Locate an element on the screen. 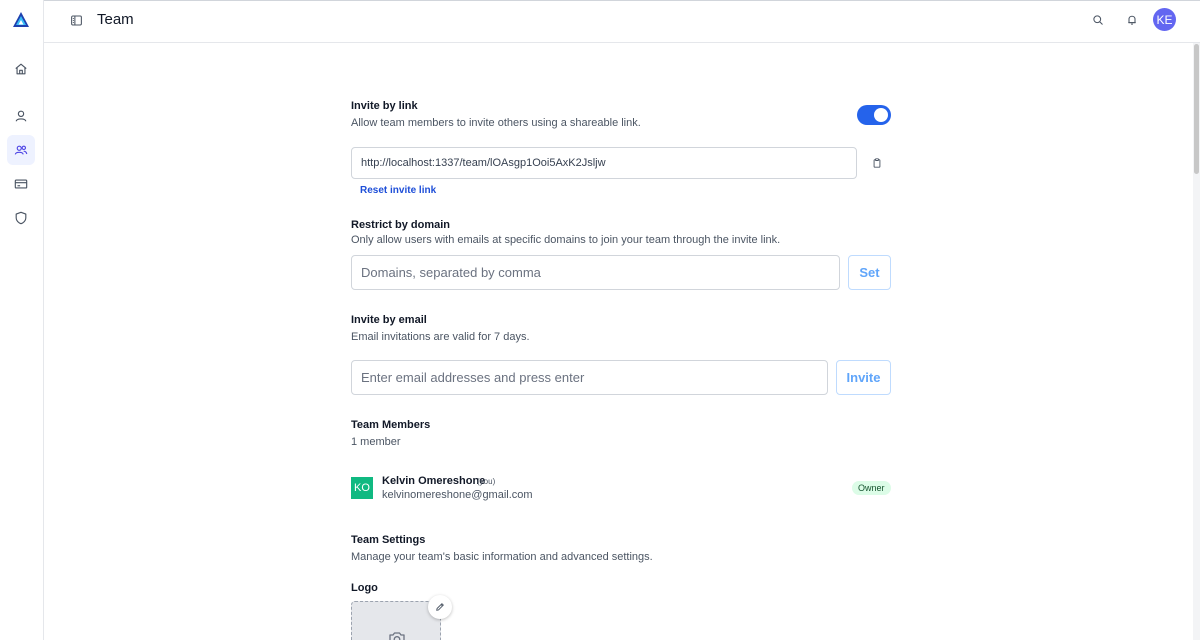 This screenshot has height=640, width=1200. users-icon is located at coordinates (21, 150).